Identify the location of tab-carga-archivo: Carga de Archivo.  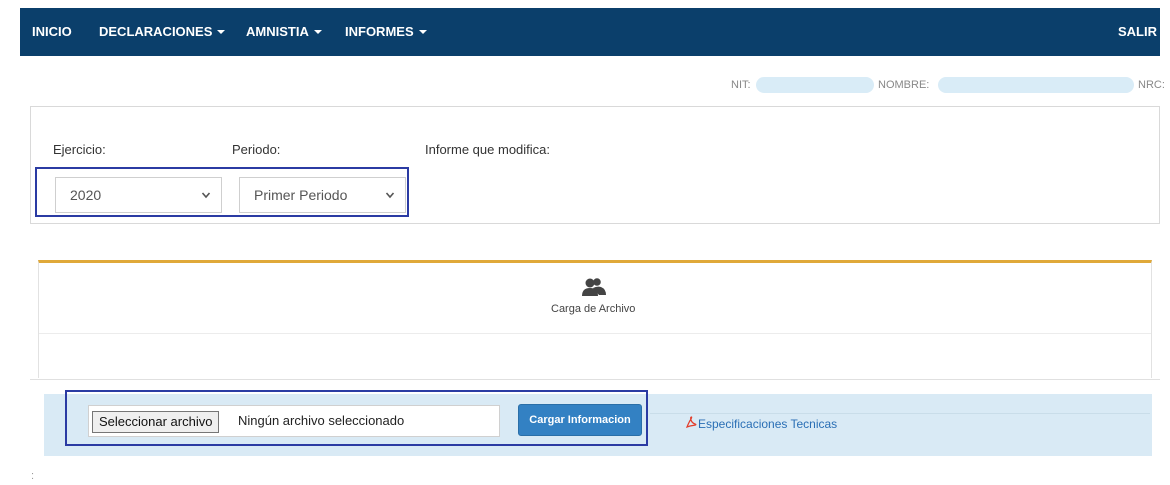
(593, 309).